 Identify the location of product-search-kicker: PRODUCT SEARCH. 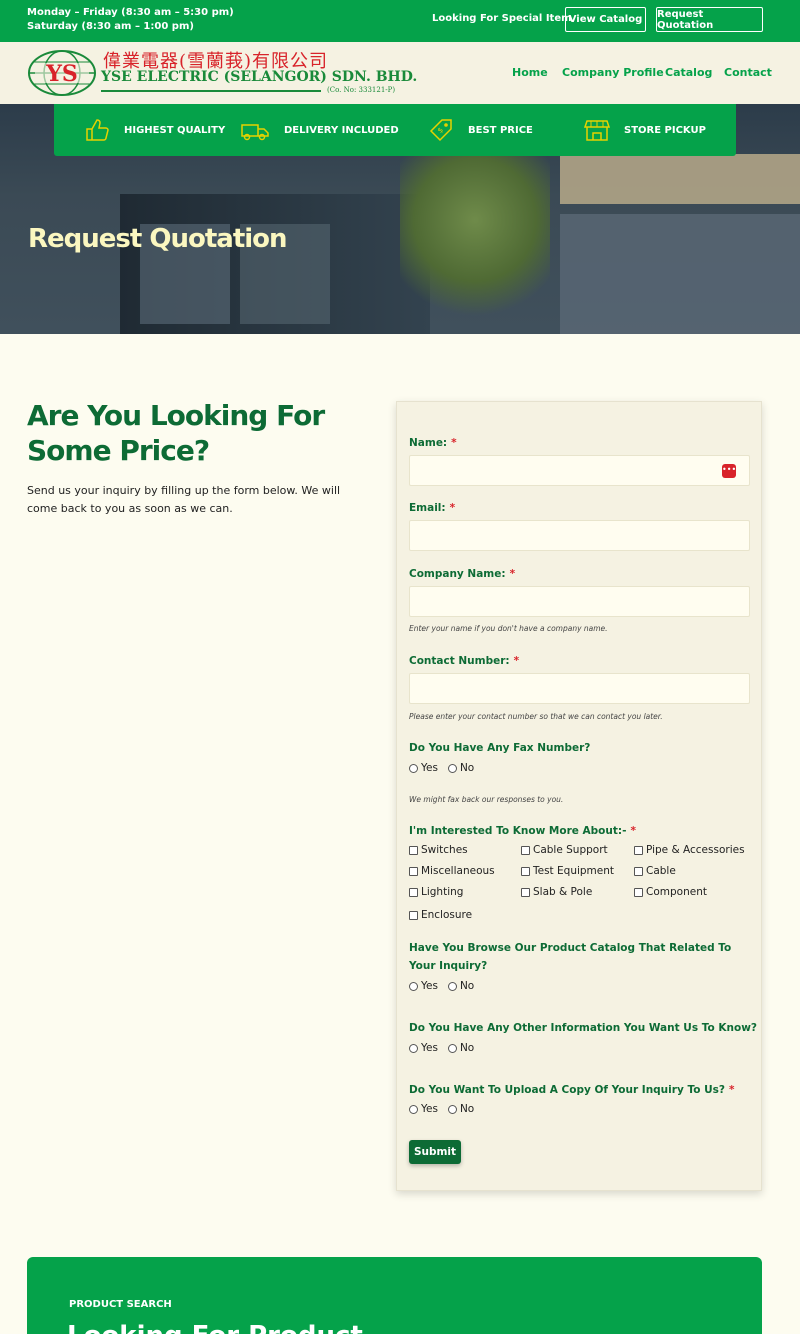
(120, 1304).